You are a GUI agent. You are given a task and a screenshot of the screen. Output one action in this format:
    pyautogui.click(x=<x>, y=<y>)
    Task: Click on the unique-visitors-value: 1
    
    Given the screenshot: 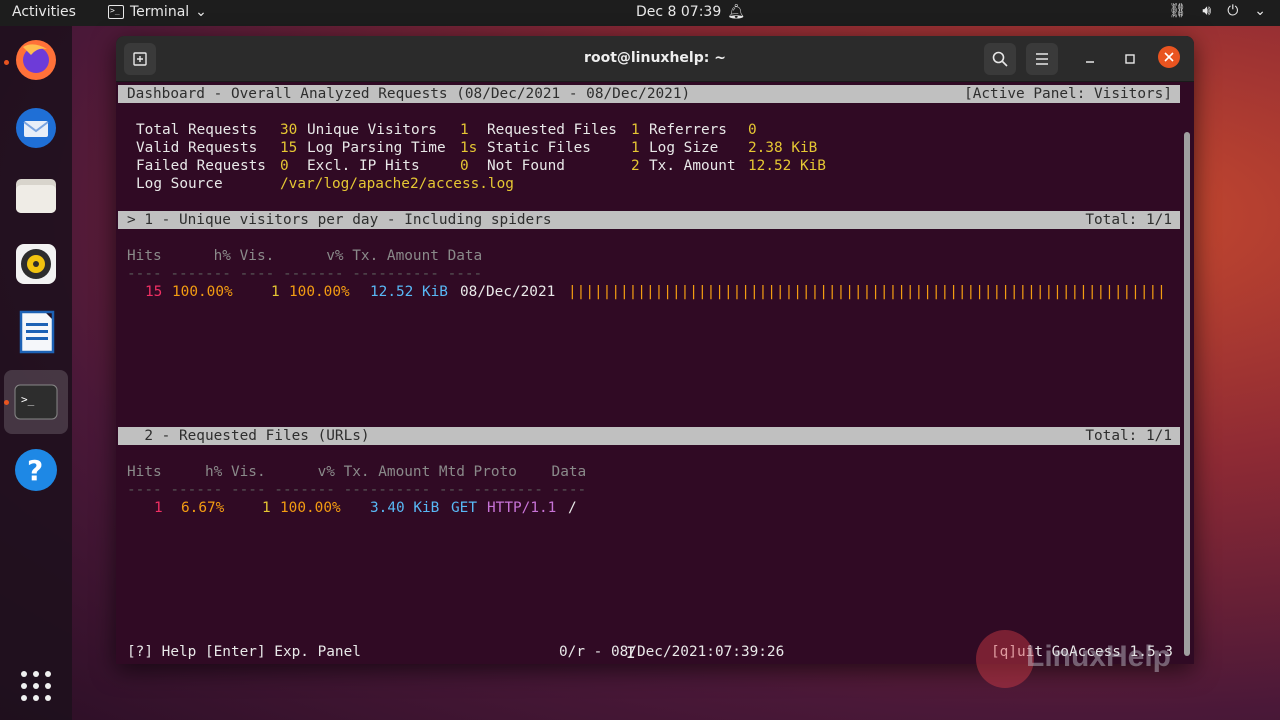 What is the action you would take?
    pyautogui.click(x=464, y=130)
    